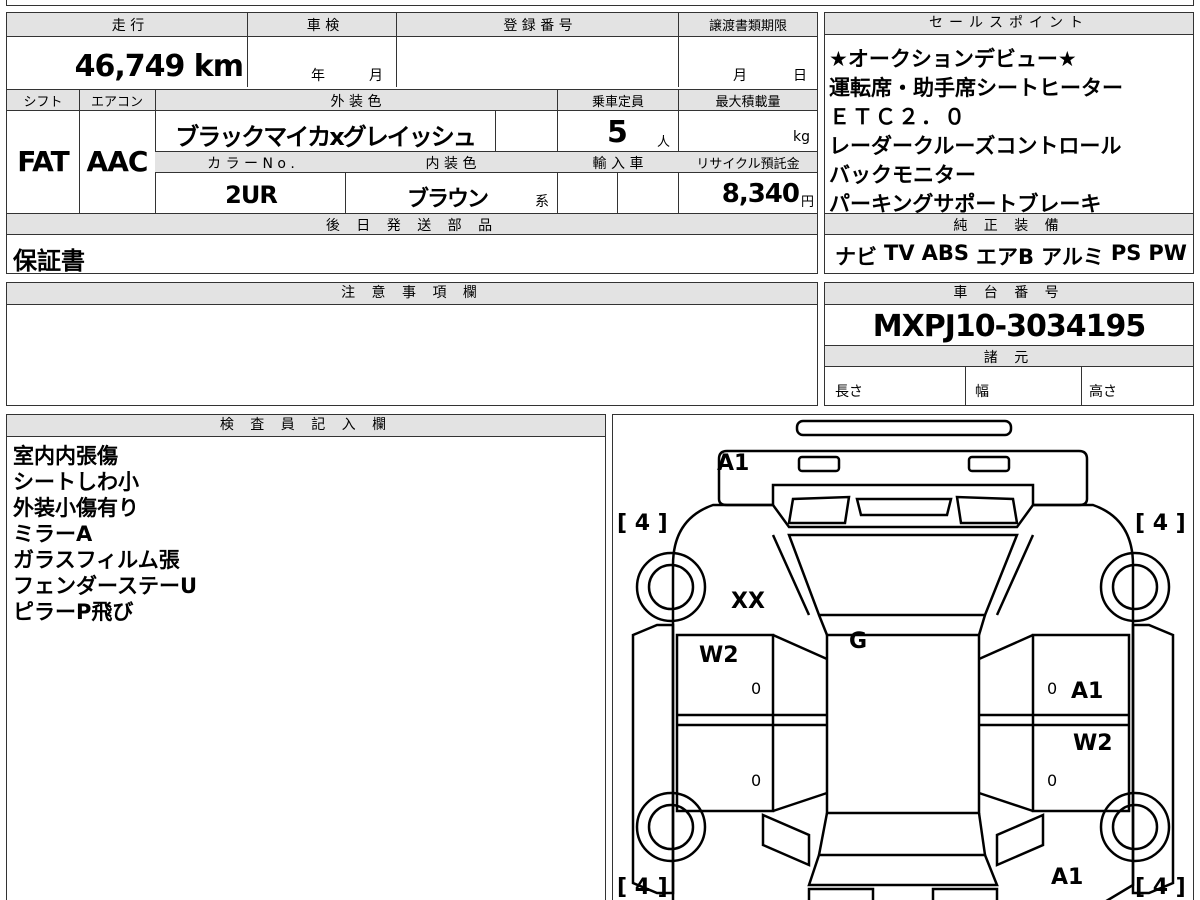 The width and height of the screenshot is (1200, 900). I want to click on mileage-label: 走 行, so click(128, 26).